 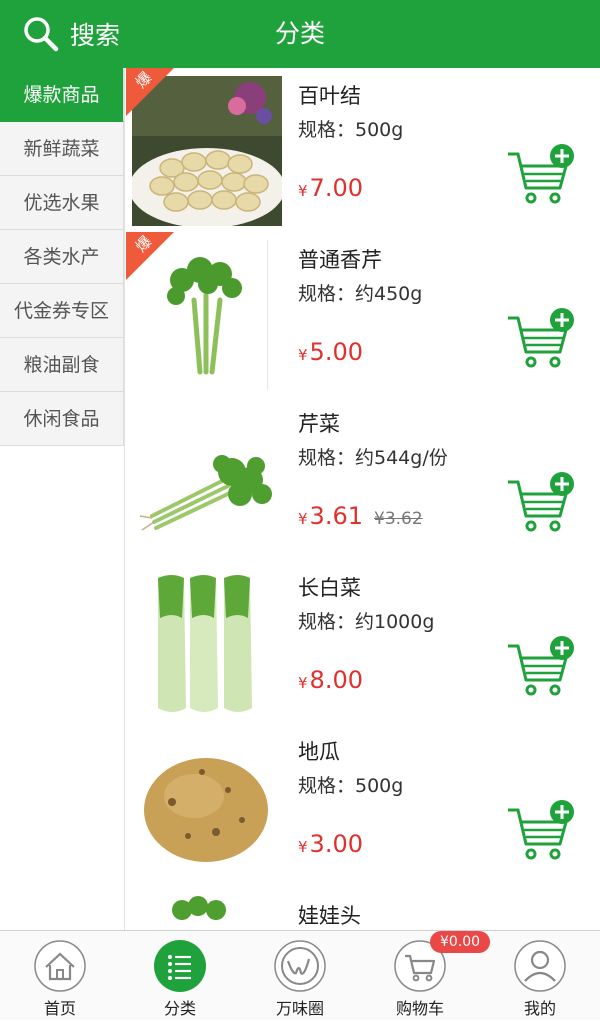 What do you see at coordinates (363, 806) in the screenshot?
I see `product-item: 地瓜 规格：500g ¥3.00` at bounding box center [363, 806].